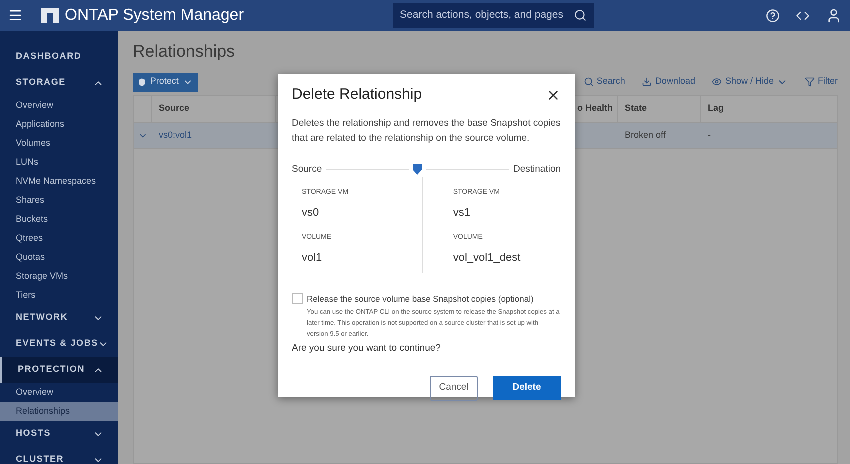 The image size is (850, 464). I want to click on sidebar-item: Storage VMs, so click(59, 276).